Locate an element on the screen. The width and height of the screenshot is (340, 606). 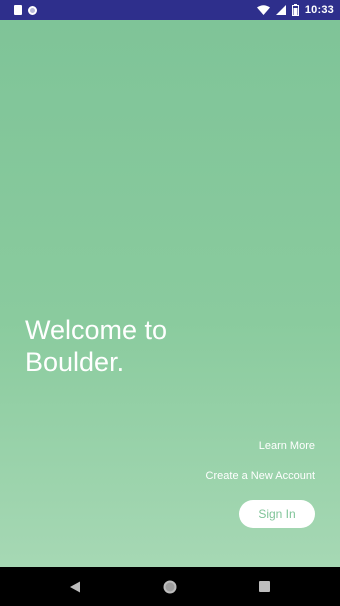
back-icon is located at coordinates (75, 586).